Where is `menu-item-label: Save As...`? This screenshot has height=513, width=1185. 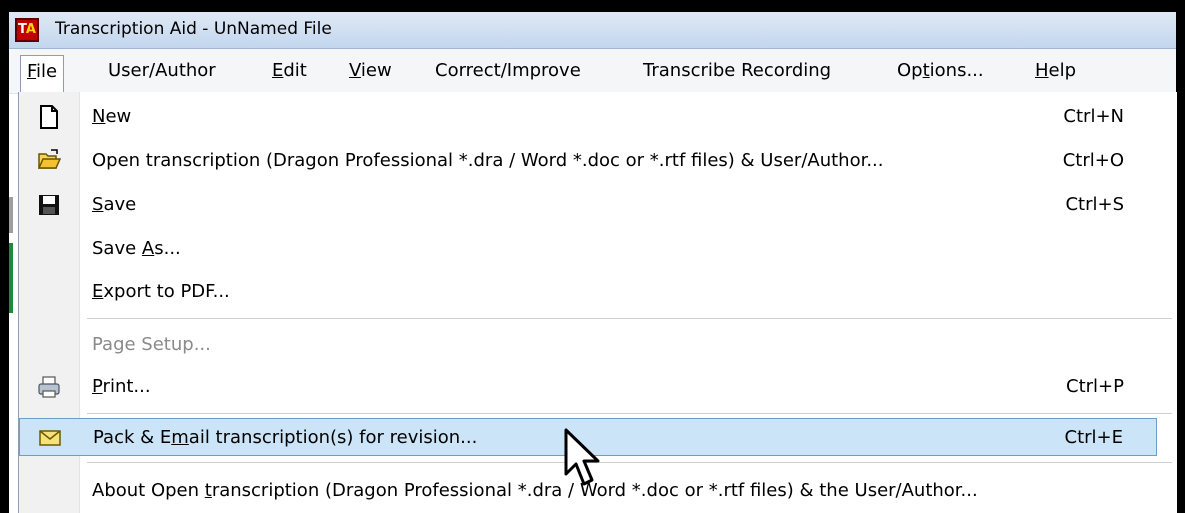 menu-item-label: Save As... is located at coordinates (136, 248).